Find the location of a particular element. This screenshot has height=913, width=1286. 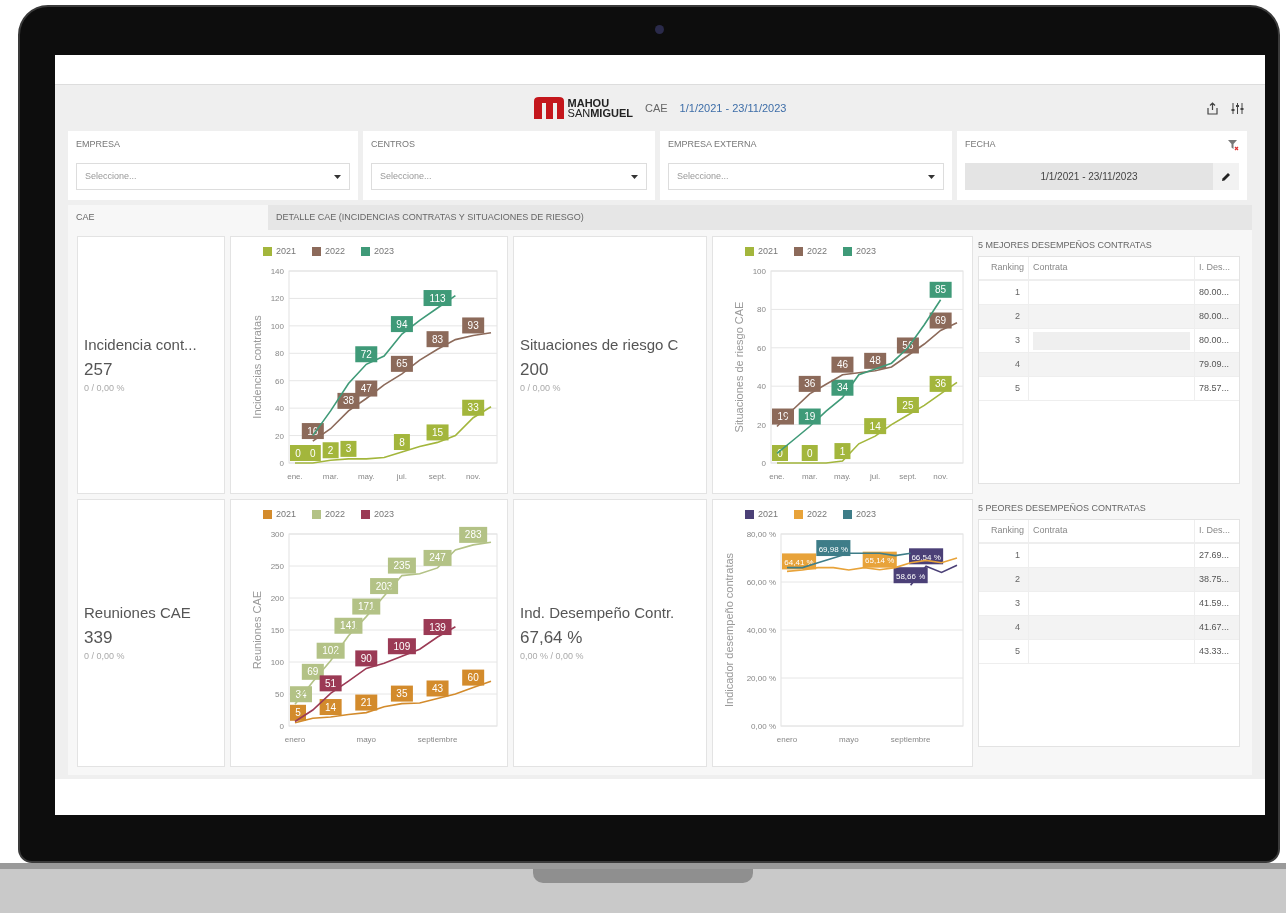

data-label: 141 is located at coordinates (348, 625).